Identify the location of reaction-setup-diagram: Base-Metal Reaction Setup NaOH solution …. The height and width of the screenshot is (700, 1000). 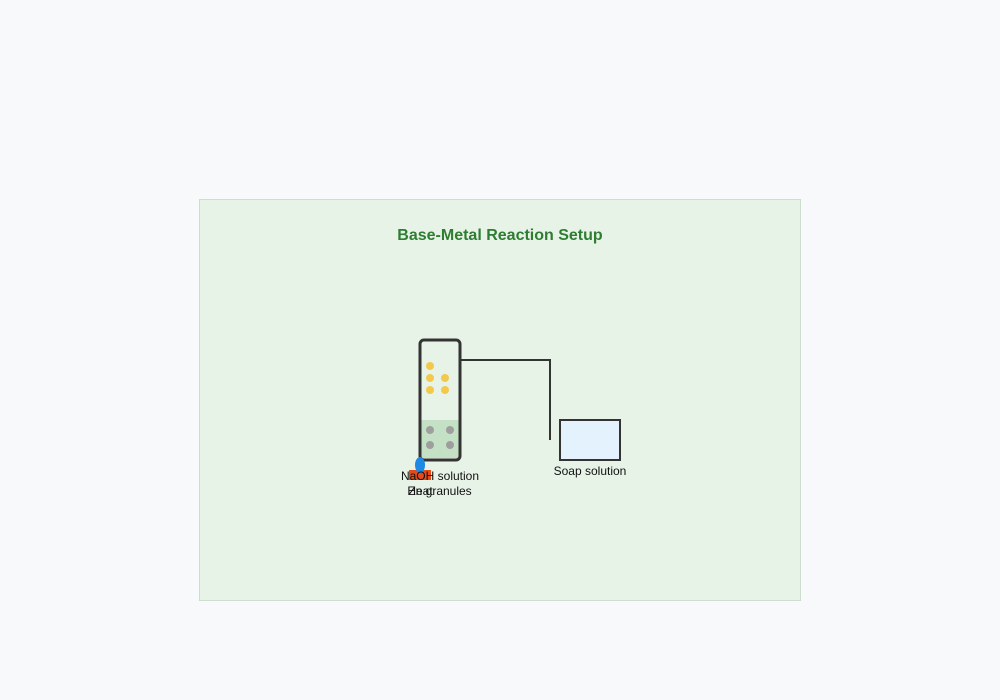
(512, 362).